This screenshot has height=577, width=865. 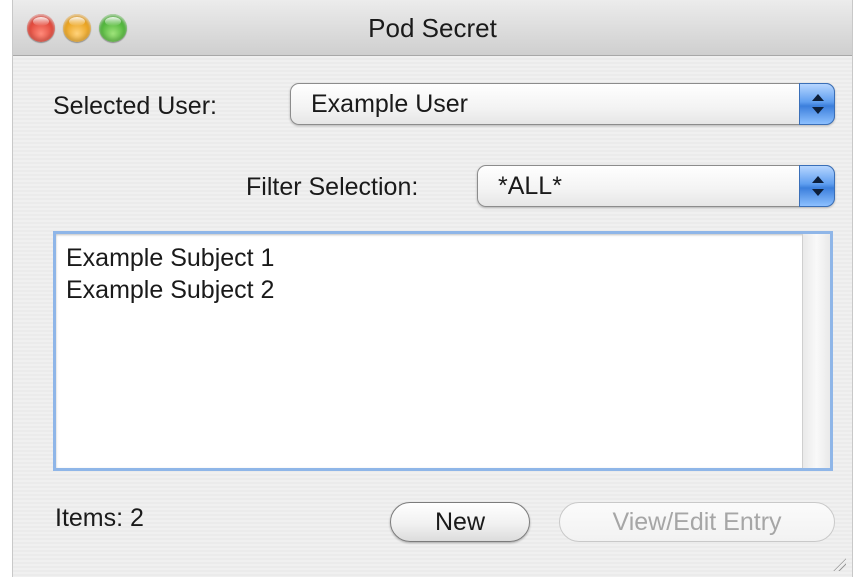 I want to click on filter-selection-select: *ALL*, so click(x=656, y=186).